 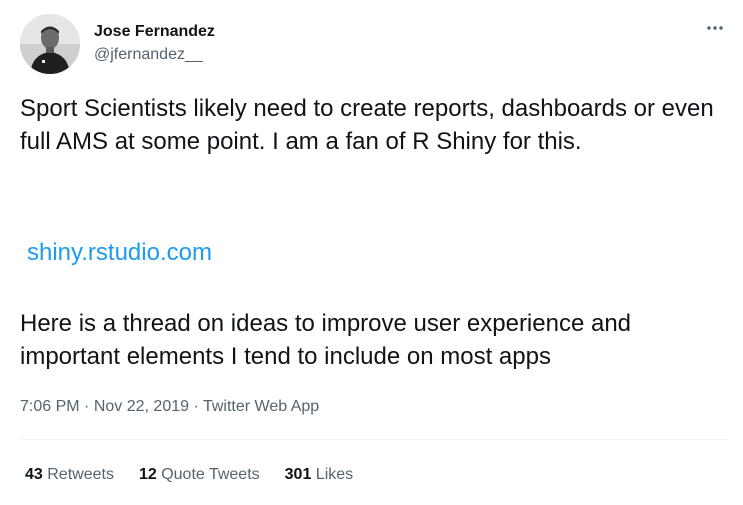 I want to click on retweets-label: Retweets, so click(x=80, y=474).